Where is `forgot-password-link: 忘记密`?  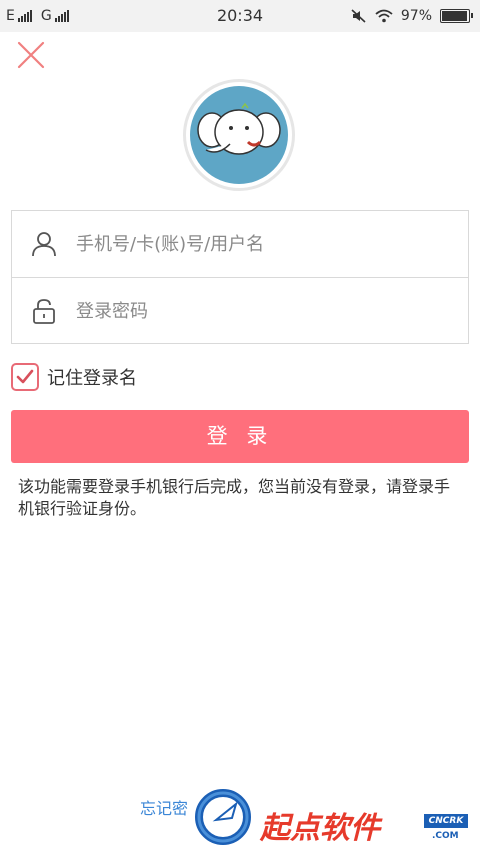
forgot-password-link: 忘记密 is located at coordinates (164, 807).